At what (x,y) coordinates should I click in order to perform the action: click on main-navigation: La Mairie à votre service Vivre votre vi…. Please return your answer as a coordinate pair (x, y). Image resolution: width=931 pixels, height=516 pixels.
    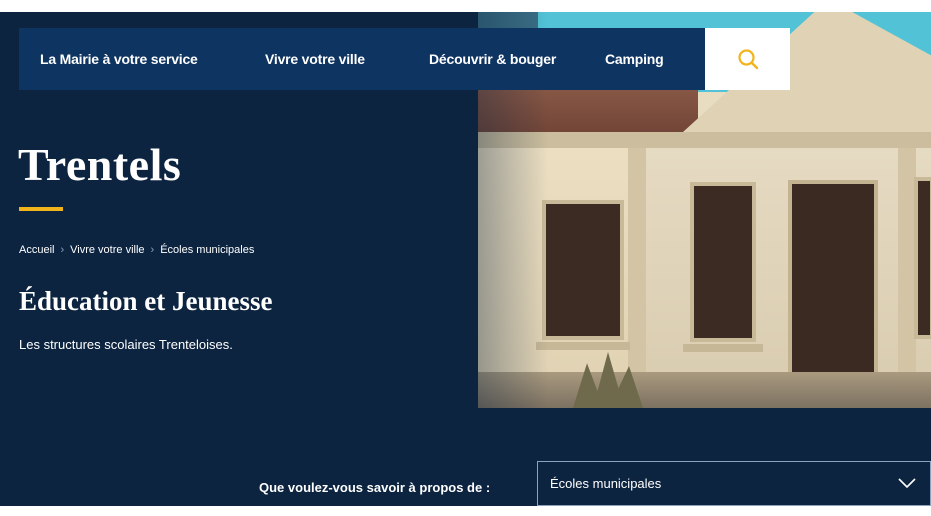
    Looking at the image, I should click on (404, 59).